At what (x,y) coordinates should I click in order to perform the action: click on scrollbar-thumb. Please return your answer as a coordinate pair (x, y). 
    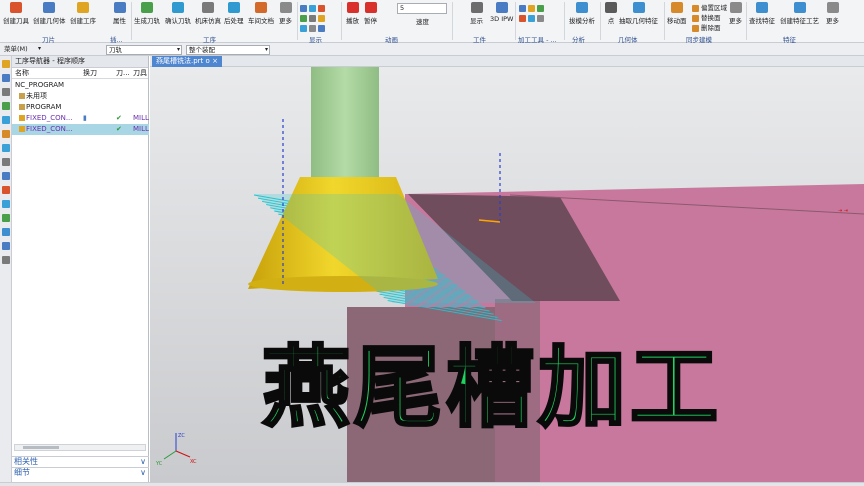
    Looking at the image, I should click on (41, 447).